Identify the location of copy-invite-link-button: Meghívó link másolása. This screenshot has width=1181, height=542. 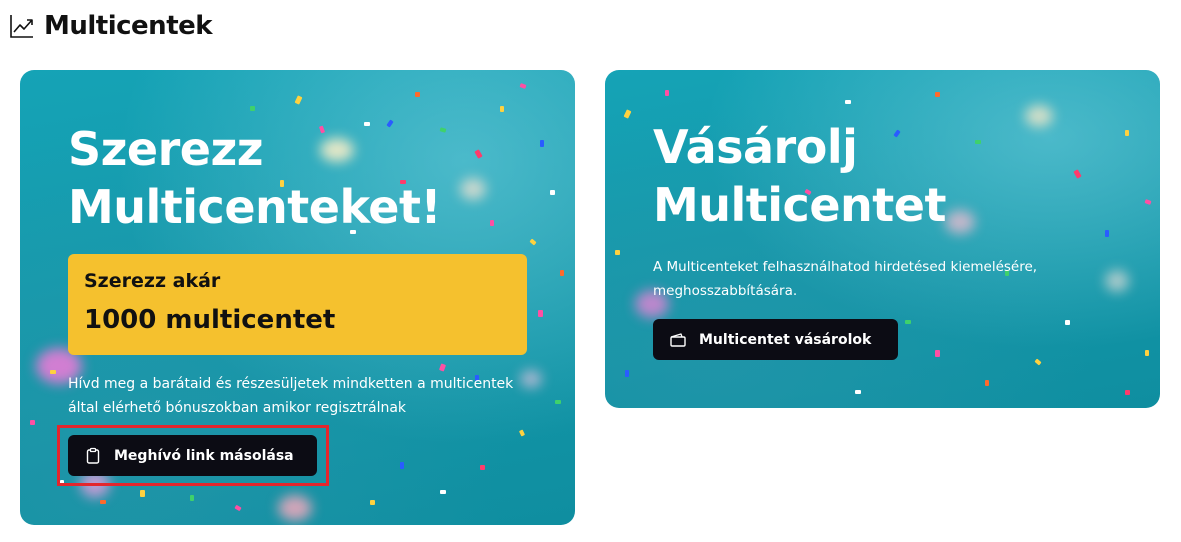
(192, 455).